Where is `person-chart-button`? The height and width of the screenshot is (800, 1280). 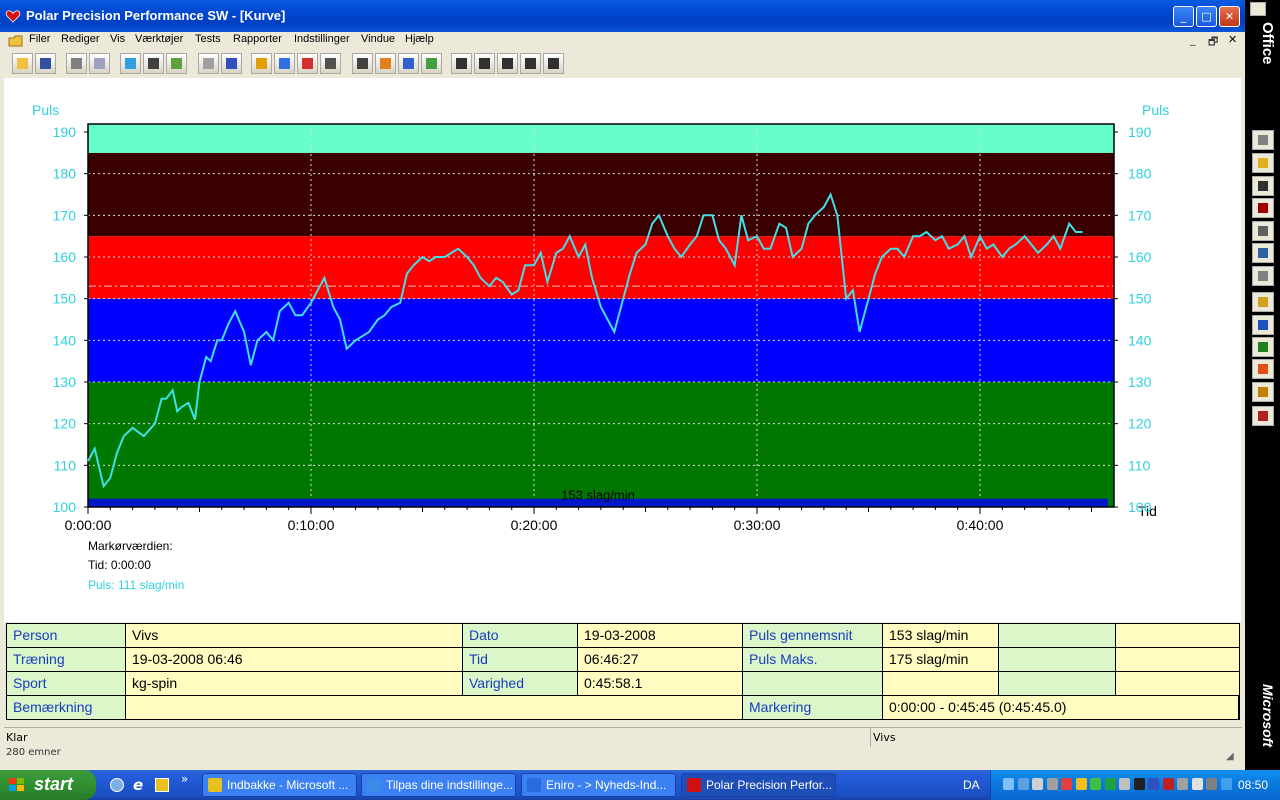 person-chart-button is located at coordinates (385, 63).